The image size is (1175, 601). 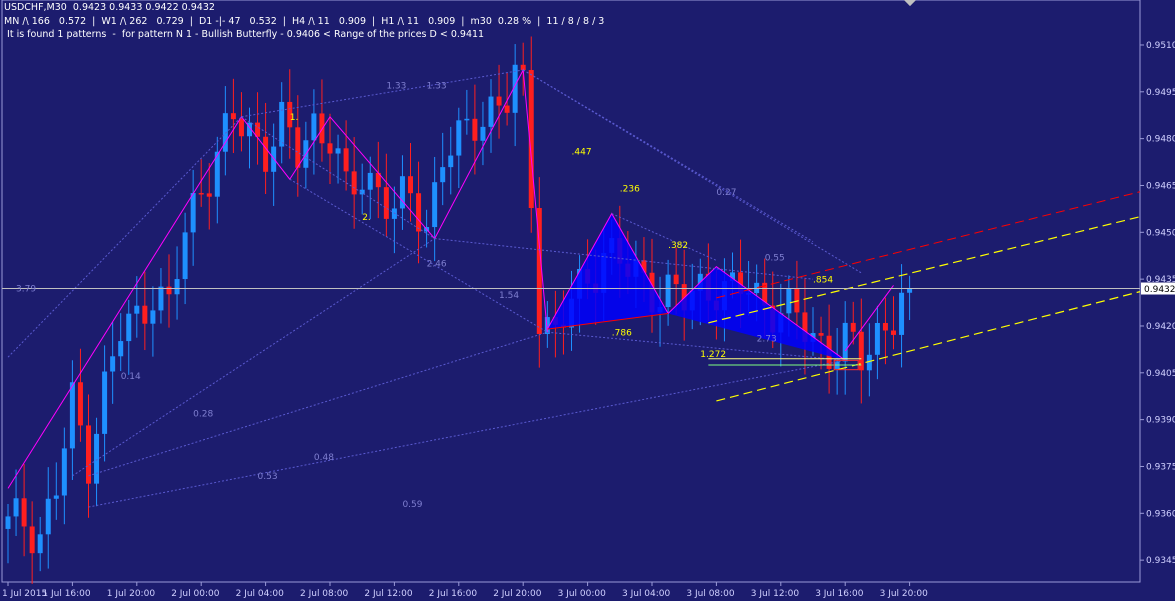 What do you see at coordinates (131, 377) in the screenshot?
I see `pattern-annotation: 0.14` at bounding box center [131, 377].